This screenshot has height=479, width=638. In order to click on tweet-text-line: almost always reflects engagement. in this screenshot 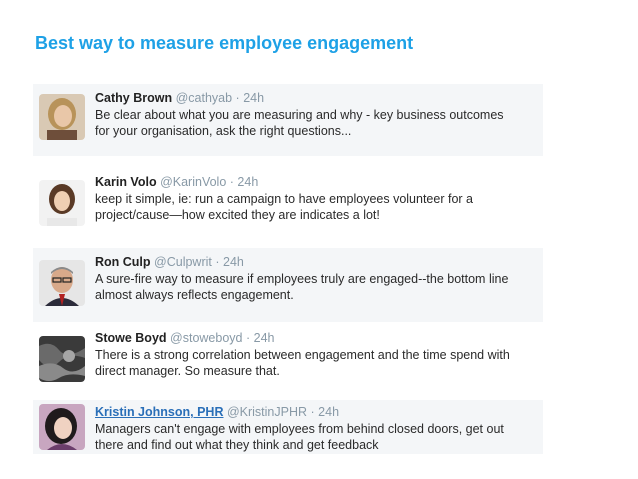, I will do `click(194, 295)`.